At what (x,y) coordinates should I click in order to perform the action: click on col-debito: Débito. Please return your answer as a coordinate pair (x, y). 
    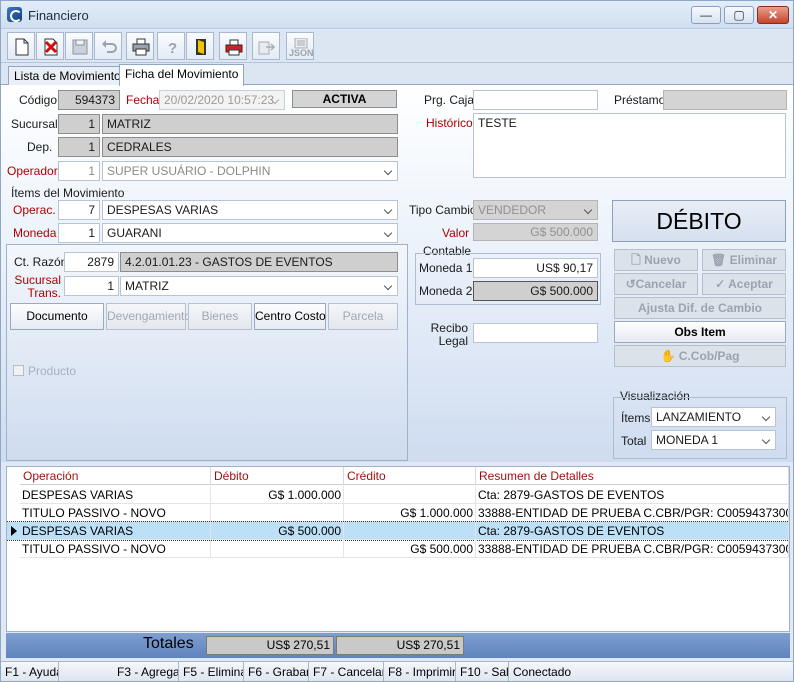
    Looking at the image, I should click on (277, 476).